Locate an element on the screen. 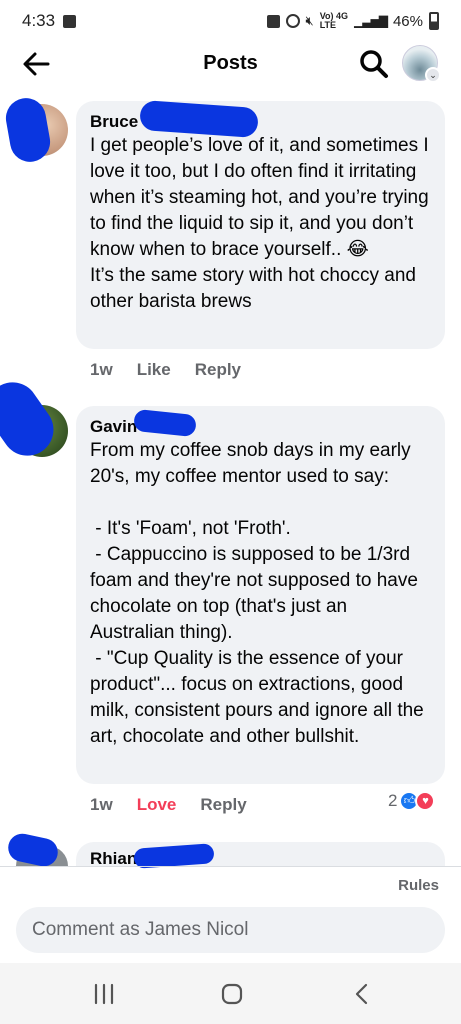  app-header: Posts ⌄ is located at coordinates (230, 64).